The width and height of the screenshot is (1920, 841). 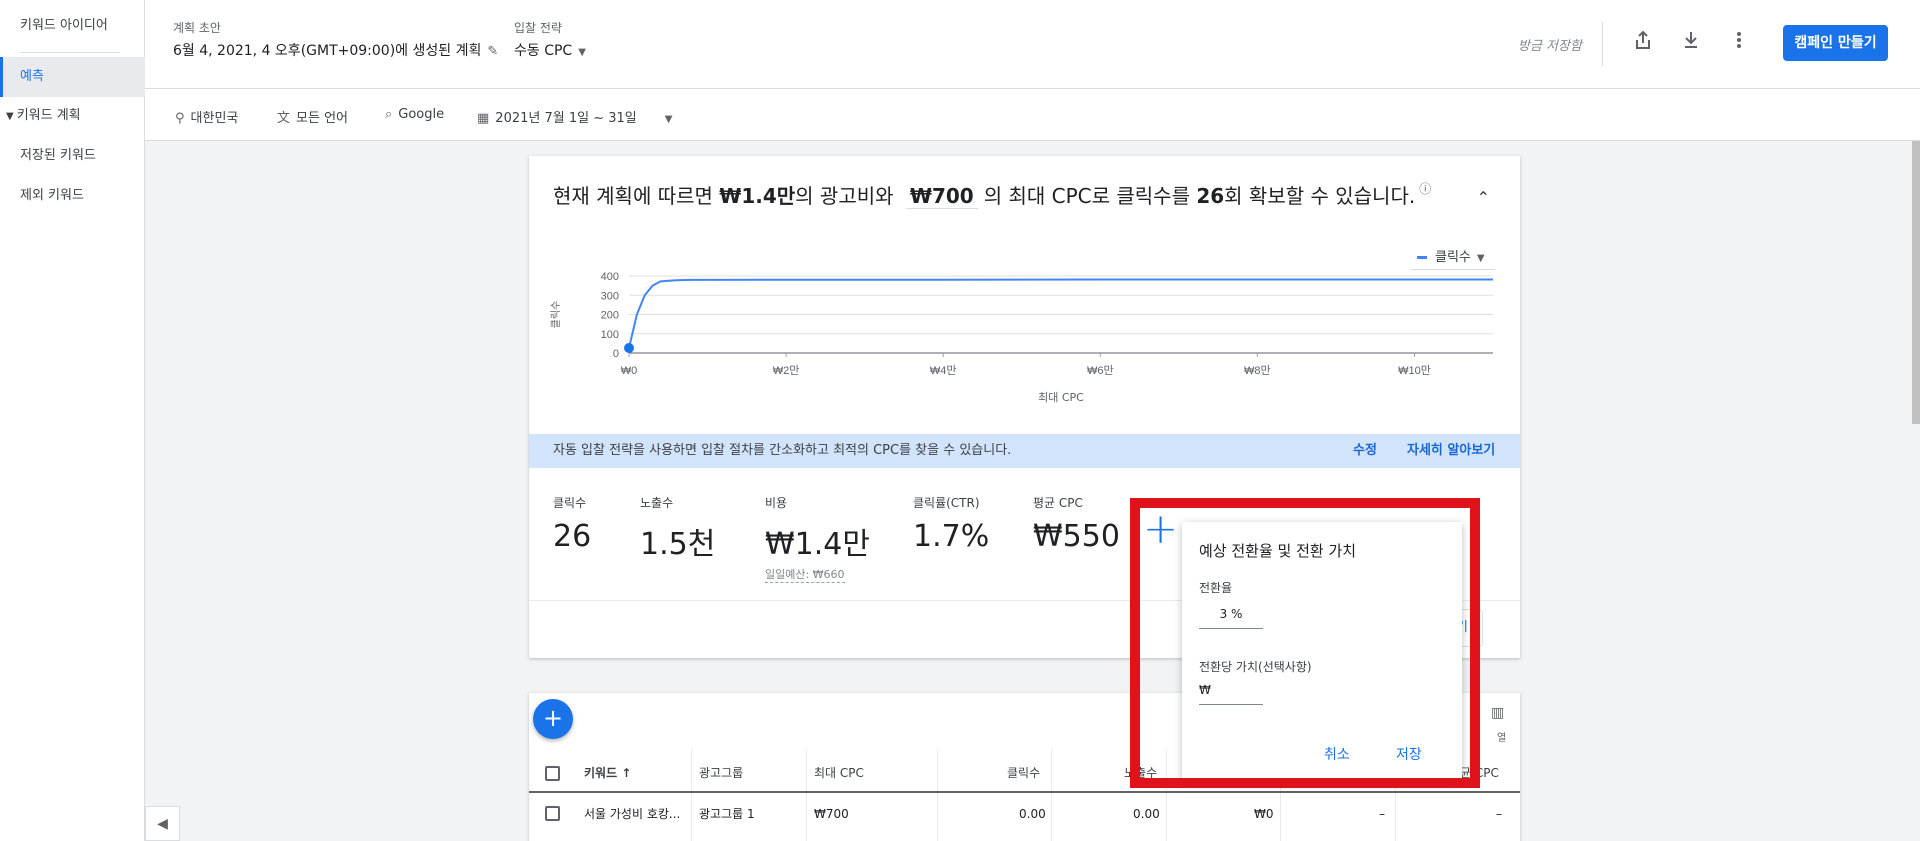 I want to click on x-tick-label: ₩2만, so click(x=786, y=370).